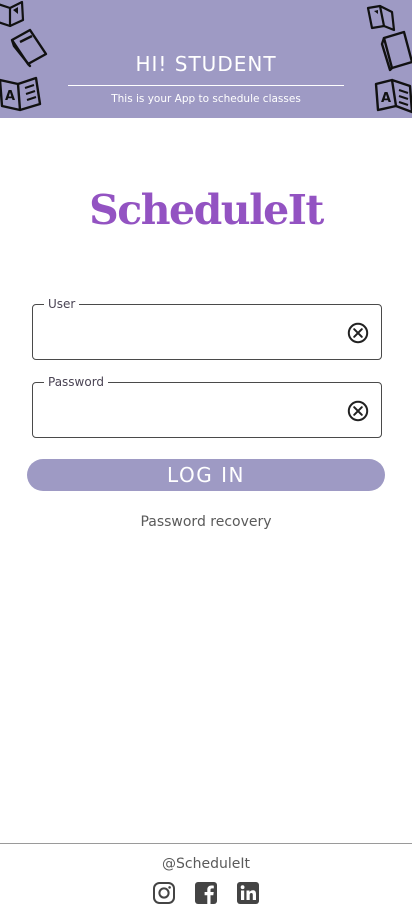  What do you see at coordinates (76, 382) in the screenshot?
I see `password-label: Password` at bounding box center [76, 382].